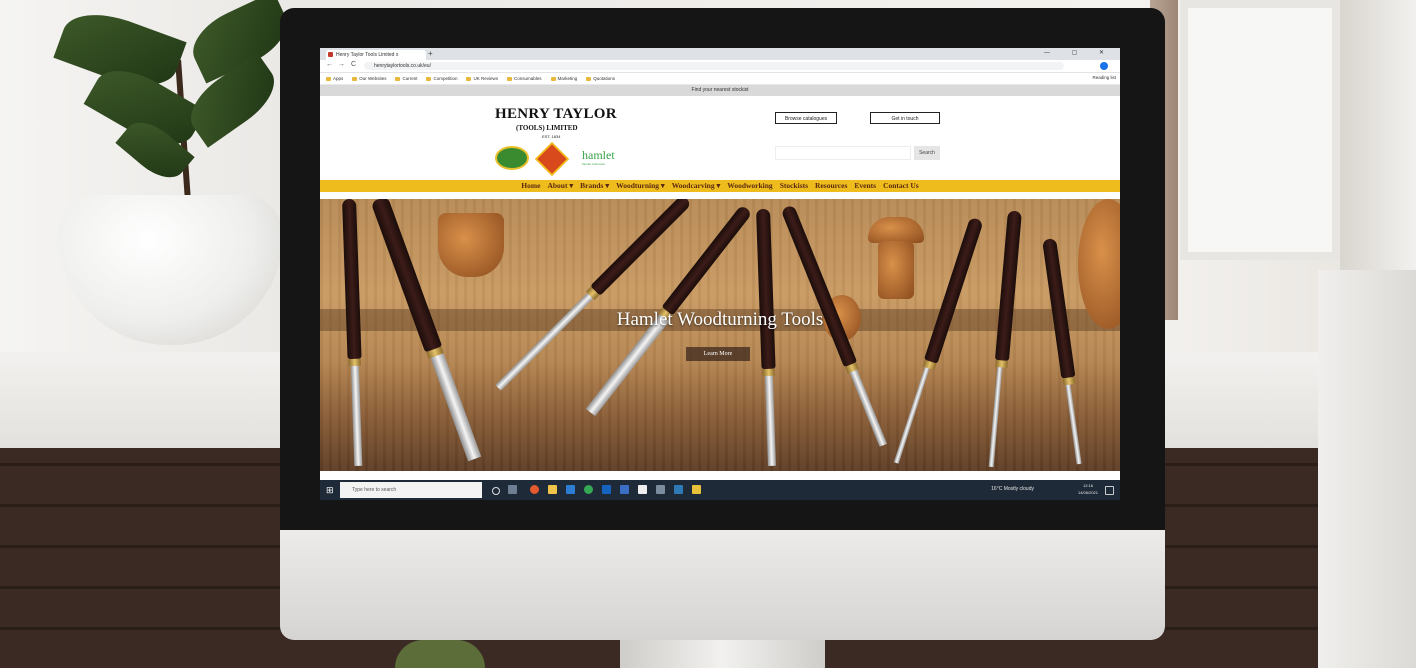  I want to click on bookmark-item: UK Reviews, so click(482, 78).